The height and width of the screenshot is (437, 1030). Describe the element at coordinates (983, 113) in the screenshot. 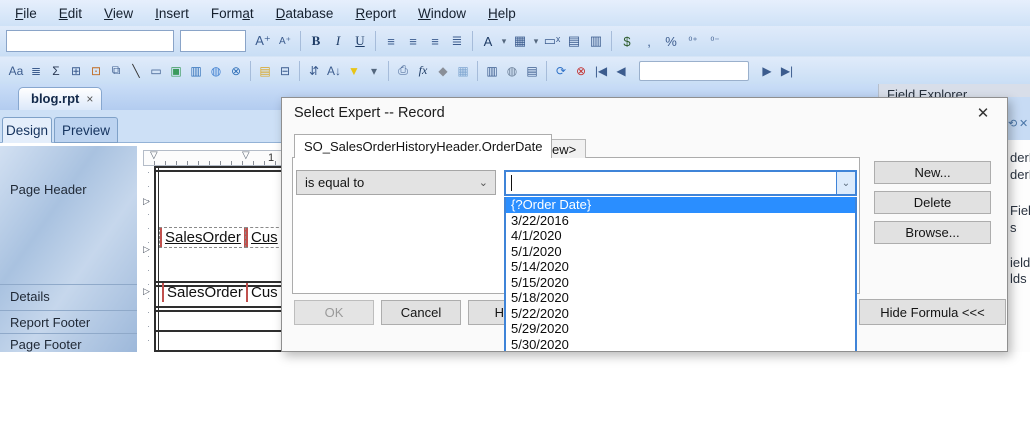

I see `dialog-close-icon: ✕` at that location.